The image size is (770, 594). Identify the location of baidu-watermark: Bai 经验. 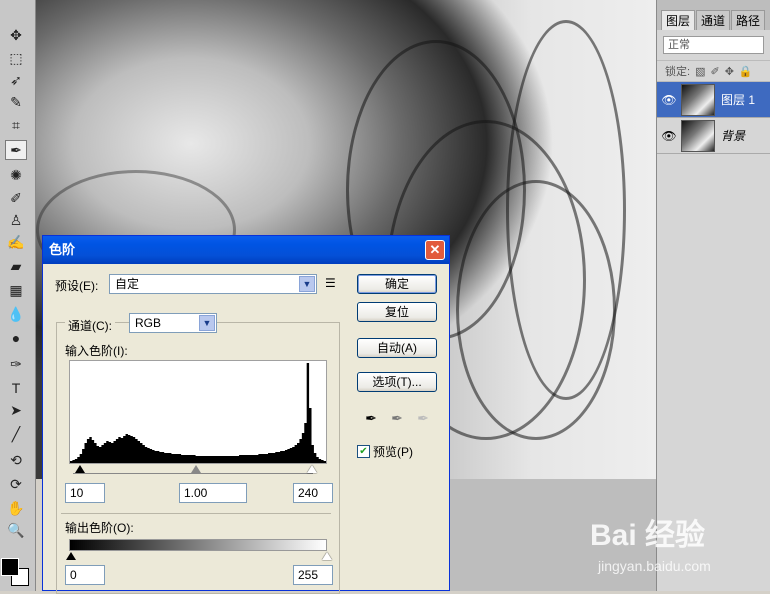
(648, 535).